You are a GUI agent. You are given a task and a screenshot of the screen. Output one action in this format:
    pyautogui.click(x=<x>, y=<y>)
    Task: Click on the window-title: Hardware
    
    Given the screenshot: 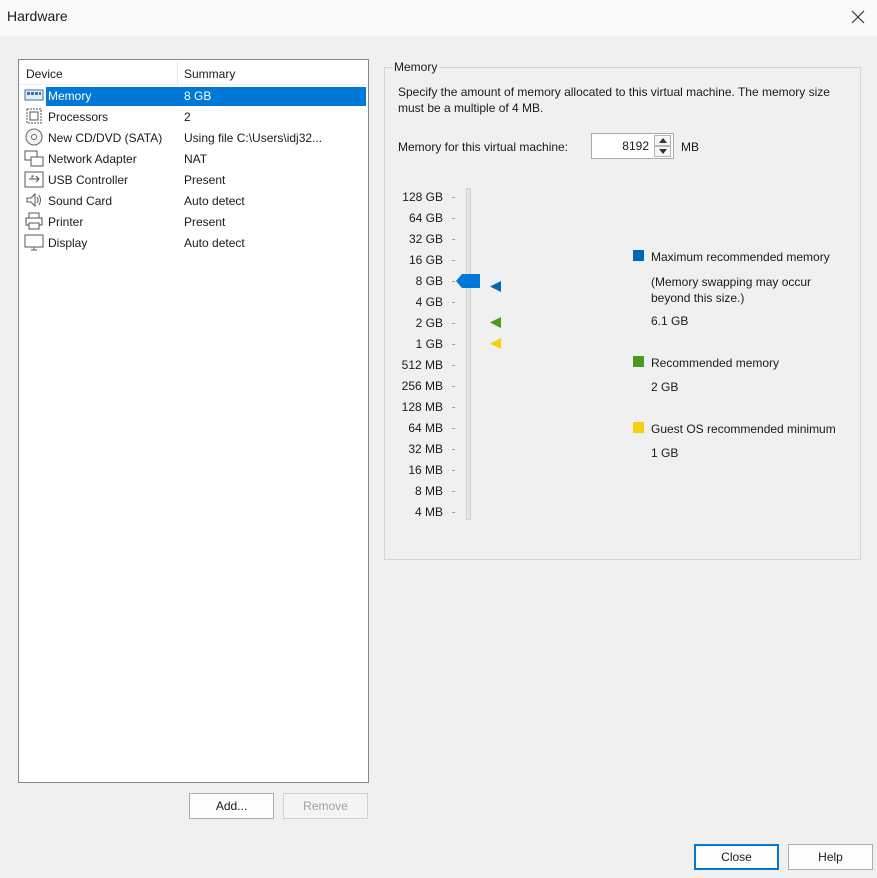 What is the action you would take?
    pyautogui.click(x=37, y=16)
    